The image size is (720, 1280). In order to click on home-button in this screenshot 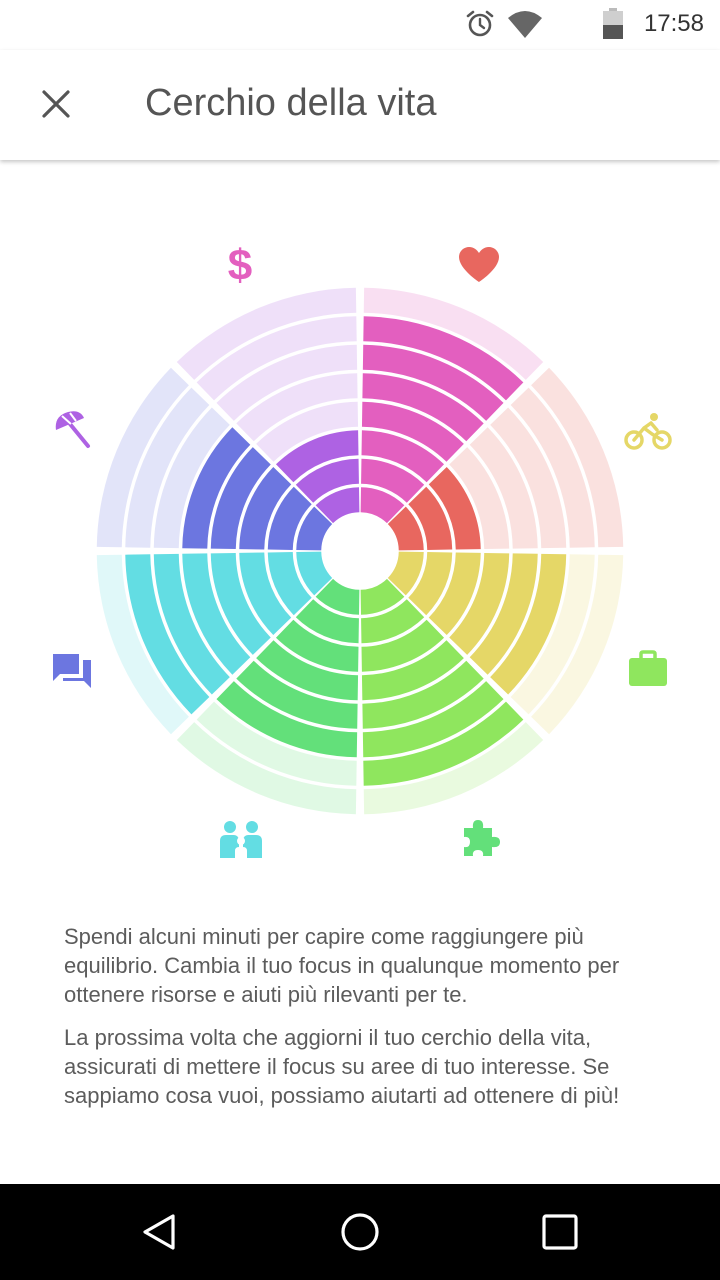, I will do `click(360, 1232)`.